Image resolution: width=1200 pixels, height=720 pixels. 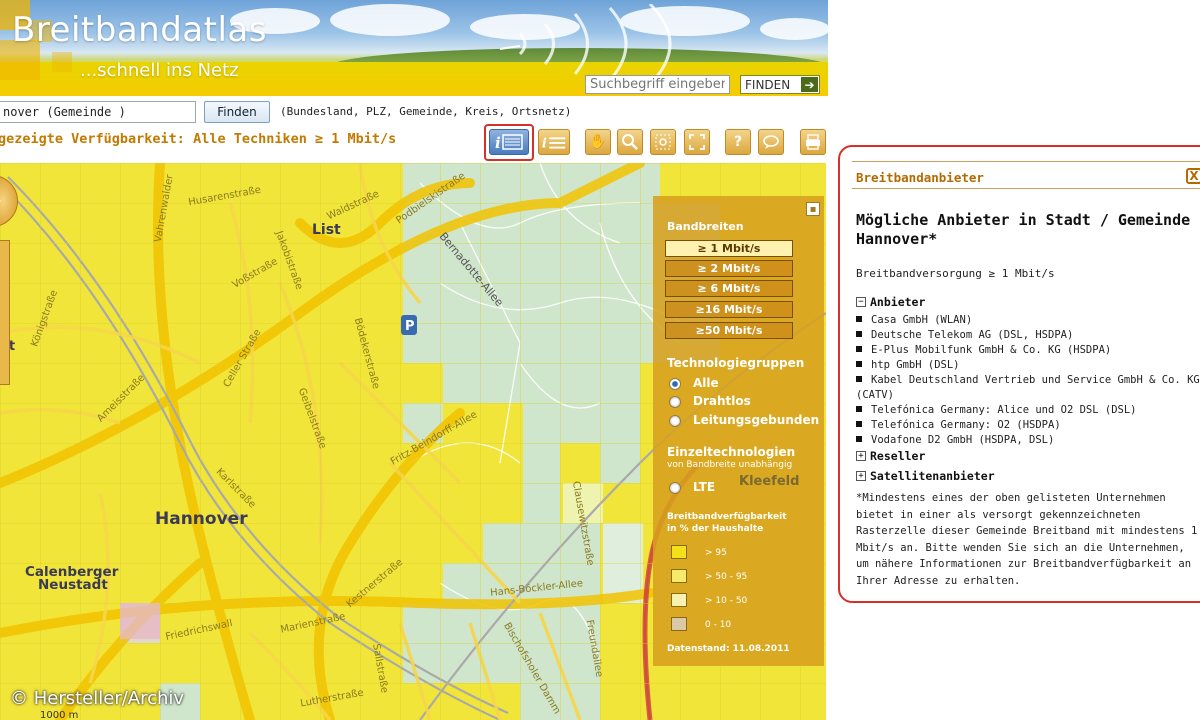 I want to click on map-scale: 1000 m, so click(x=59, y=715).